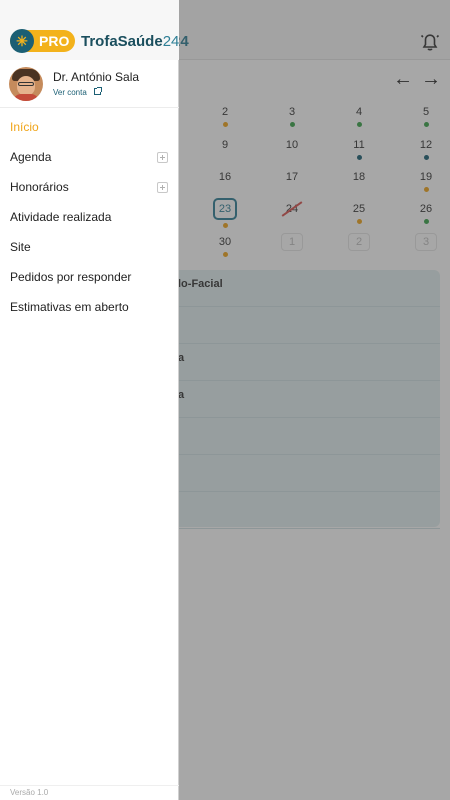 This screenshot has height=800, width=450. What do you see at coordinates (89, 30) in the screenshot?
I see `drawer-brand-bar: ✳ PRO TrofaSaúde24` at bounding box center [89, 30].